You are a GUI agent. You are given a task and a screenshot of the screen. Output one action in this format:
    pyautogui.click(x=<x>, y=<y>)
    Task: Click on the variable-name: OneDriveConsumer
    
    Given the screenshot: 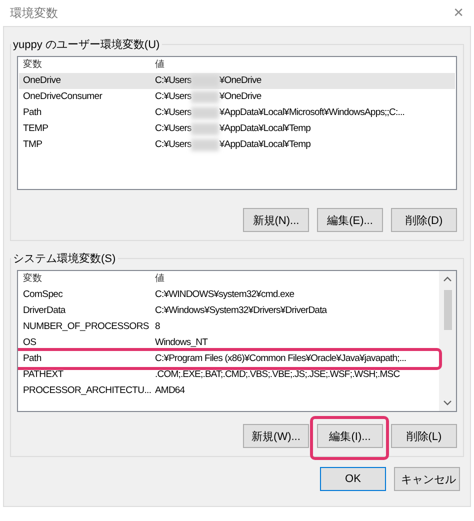 What is the action you would take?
    pyautogui.click(x=62, y=97)
    